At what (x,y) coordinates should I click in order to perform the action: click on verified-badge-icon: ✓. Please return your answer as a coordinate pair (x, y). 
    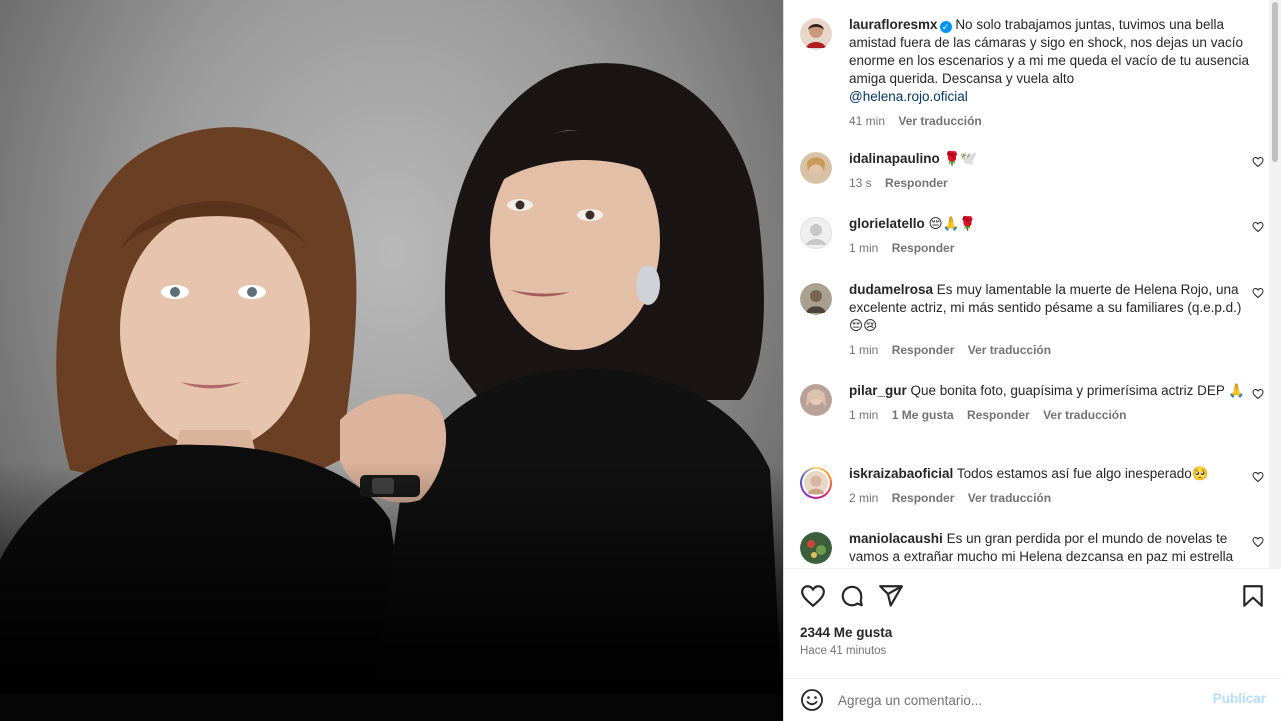
    Looking at the image, I should click on (945, 27).